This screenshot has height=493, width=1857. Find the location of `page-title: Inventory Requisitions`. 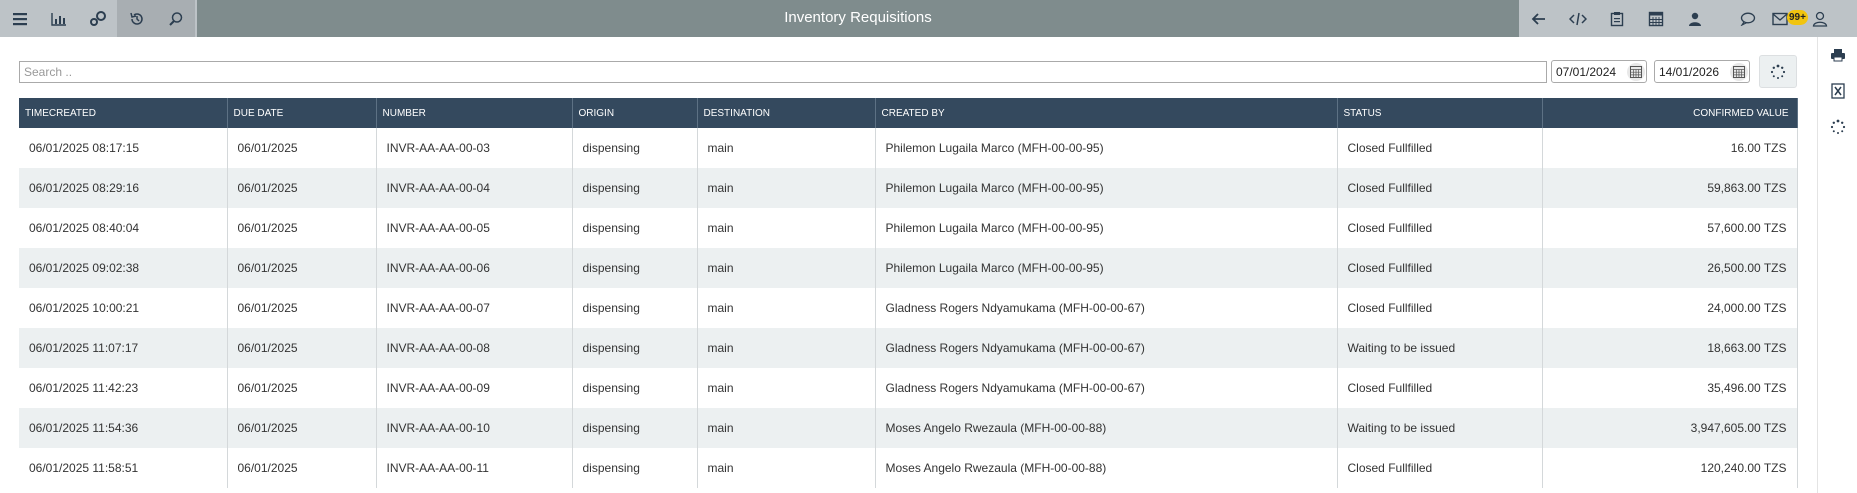

page-title: Inventory Requisitions is located at coordinates (858, 17).